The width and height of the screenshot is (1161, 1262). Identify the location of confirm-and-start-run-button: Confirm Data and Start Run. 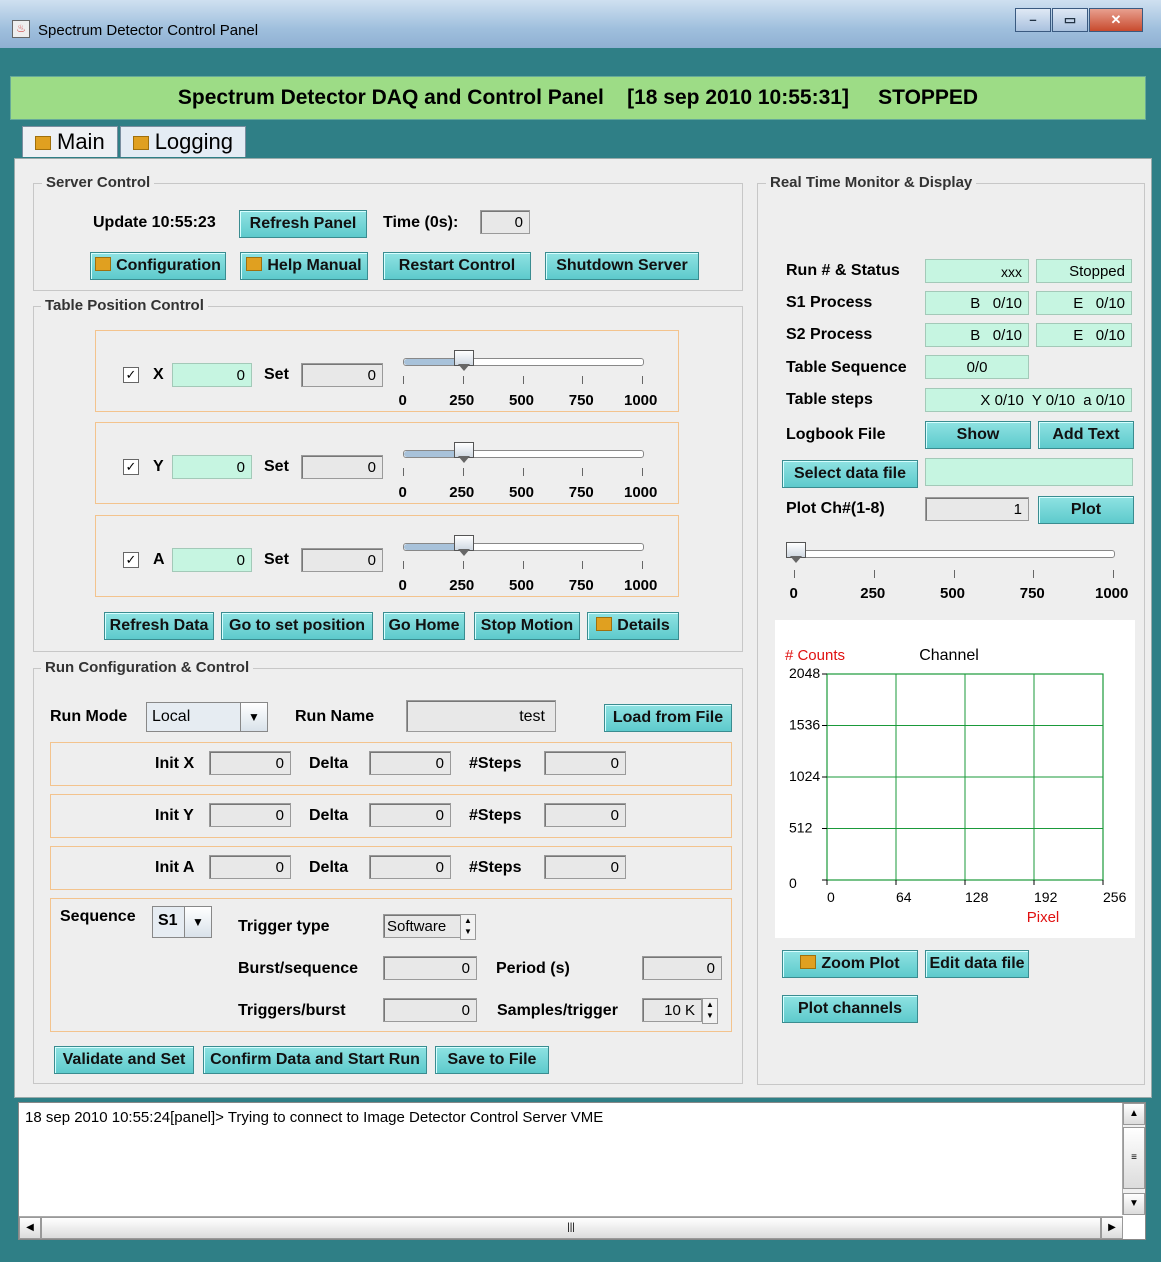
(315, 1060).